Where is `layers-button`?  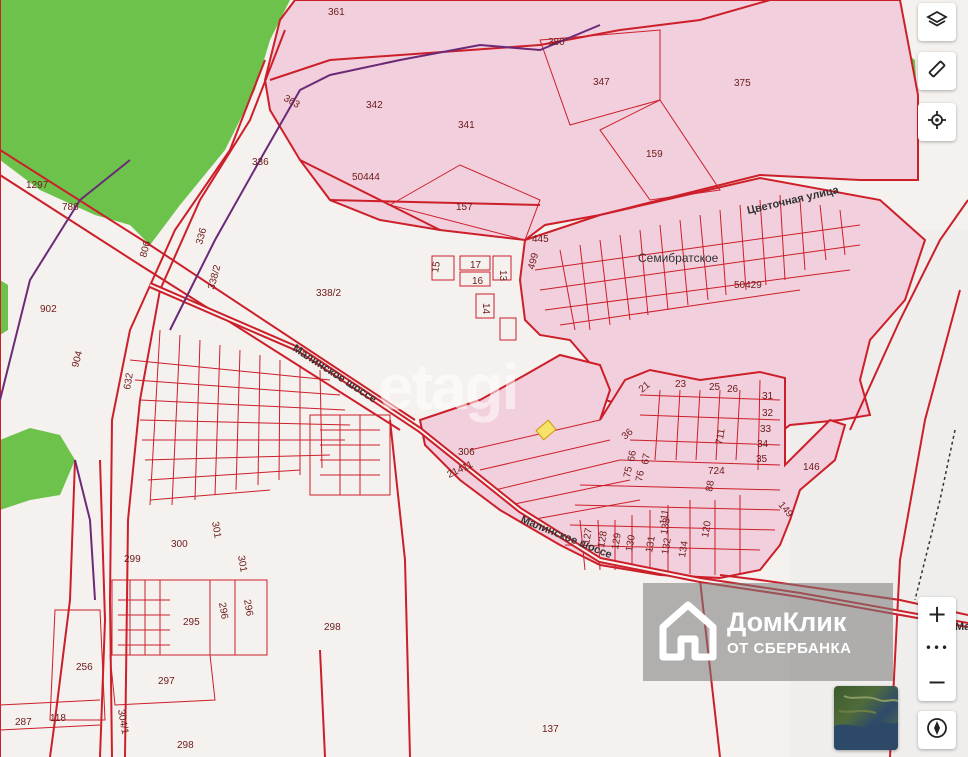 layers-button is located at coordinates (937, 22).